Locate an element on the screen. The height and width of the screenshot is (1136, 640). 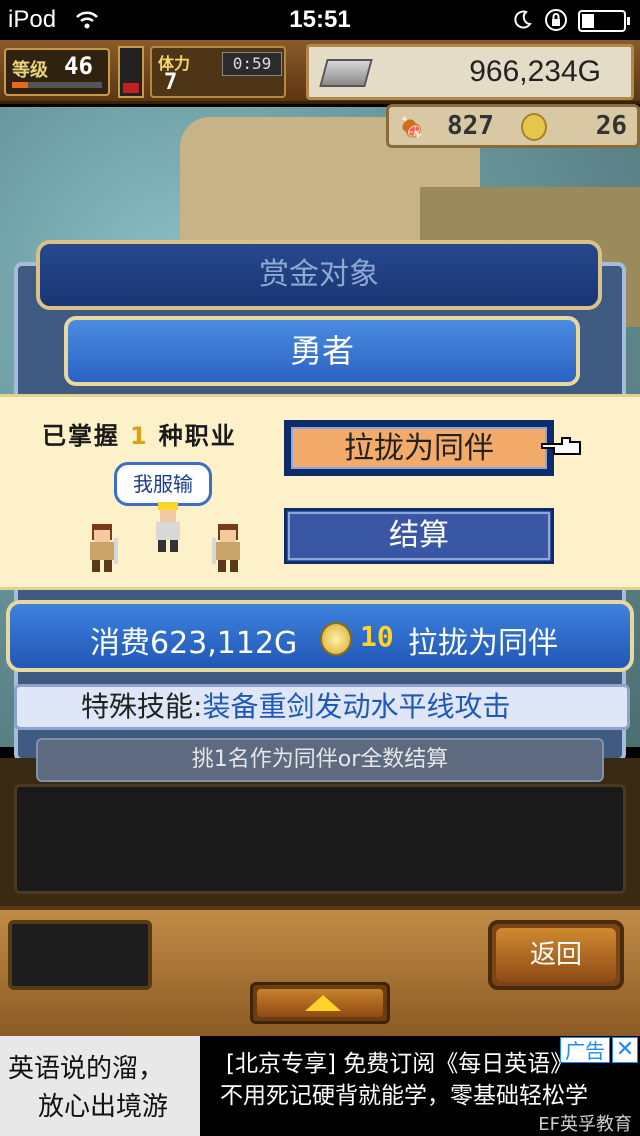
recruit-button-label: 拉拢为同伴 is located at coordinates (419, 448).